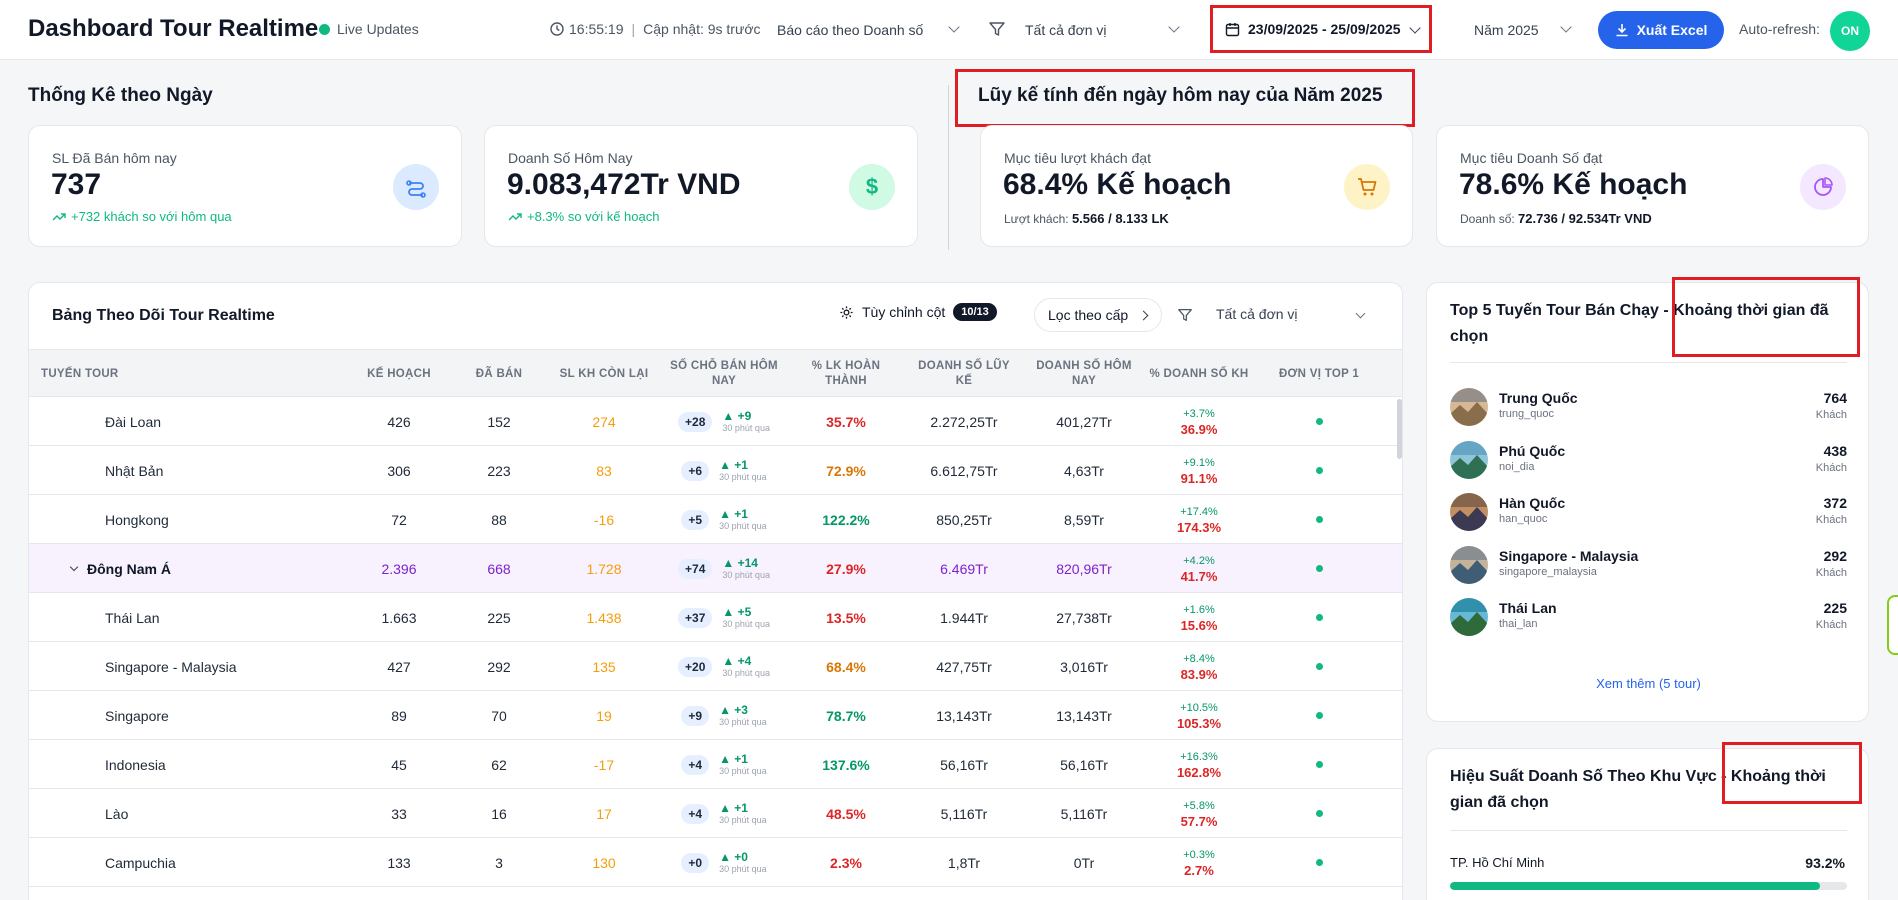  What do you see at coordinates (1517, 466) in the screenshot?
I see `tour-code: noi_dia` at bounding box center [1517, 466].